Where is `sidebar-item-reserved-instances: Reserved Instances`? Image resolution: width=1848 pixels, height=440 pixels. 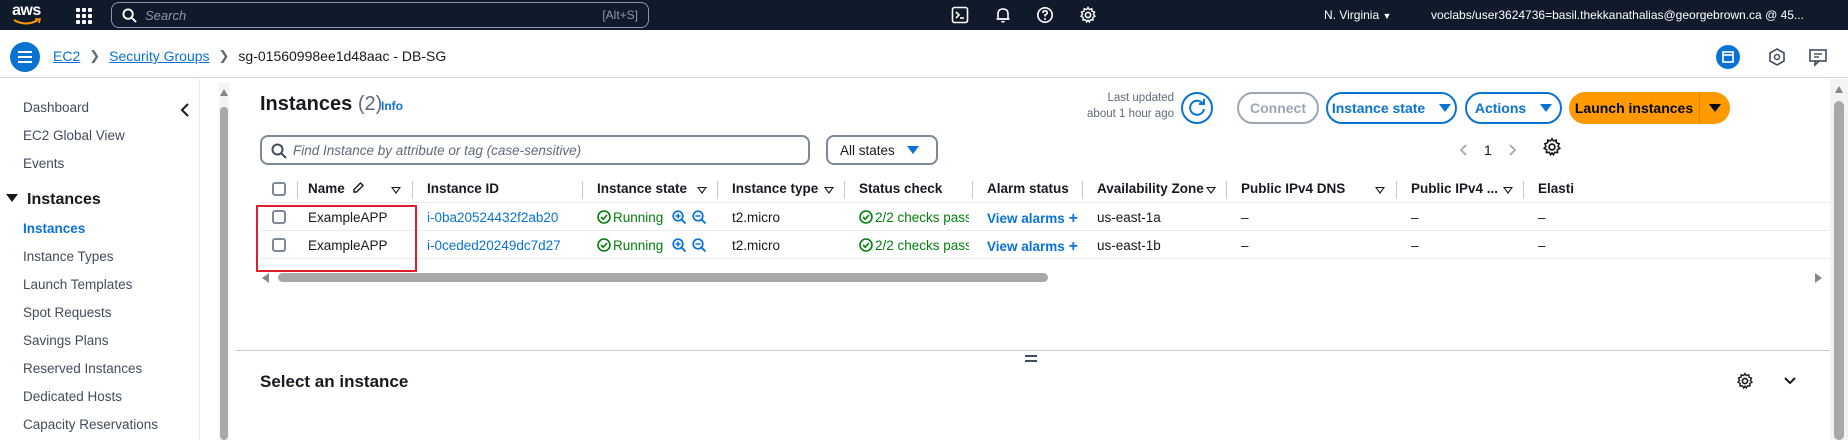
sidebar-item-reserved-instances: Reserved Instances is located at coordinates (82, 368).